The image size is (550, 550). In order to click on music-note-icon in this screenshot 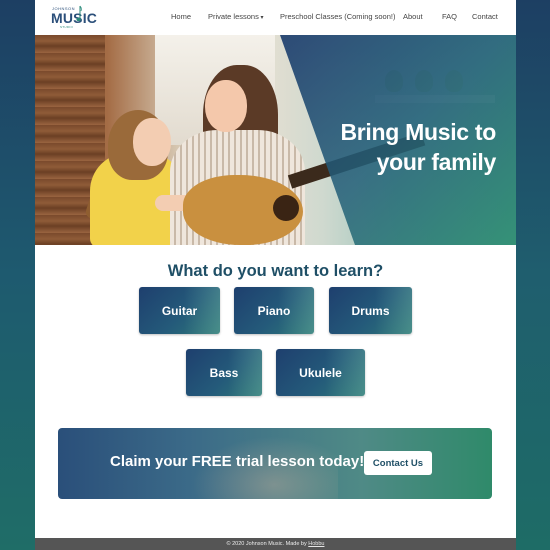, I will do `click(79, 13)`.